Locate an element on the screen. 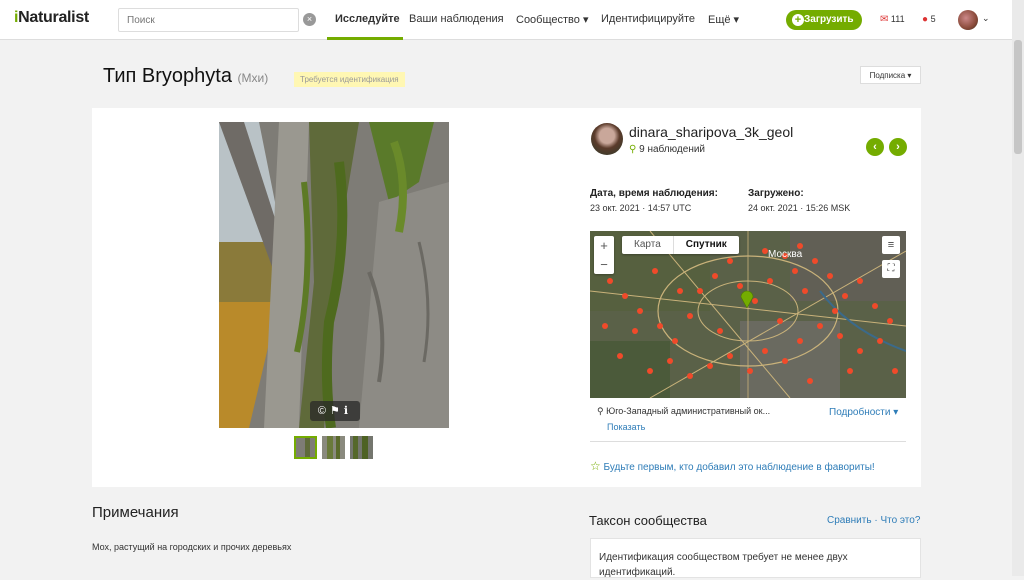 Image resolution: width=1024 pixels, height=580 pixels. user-avatar is located at coordinates (968, 20).